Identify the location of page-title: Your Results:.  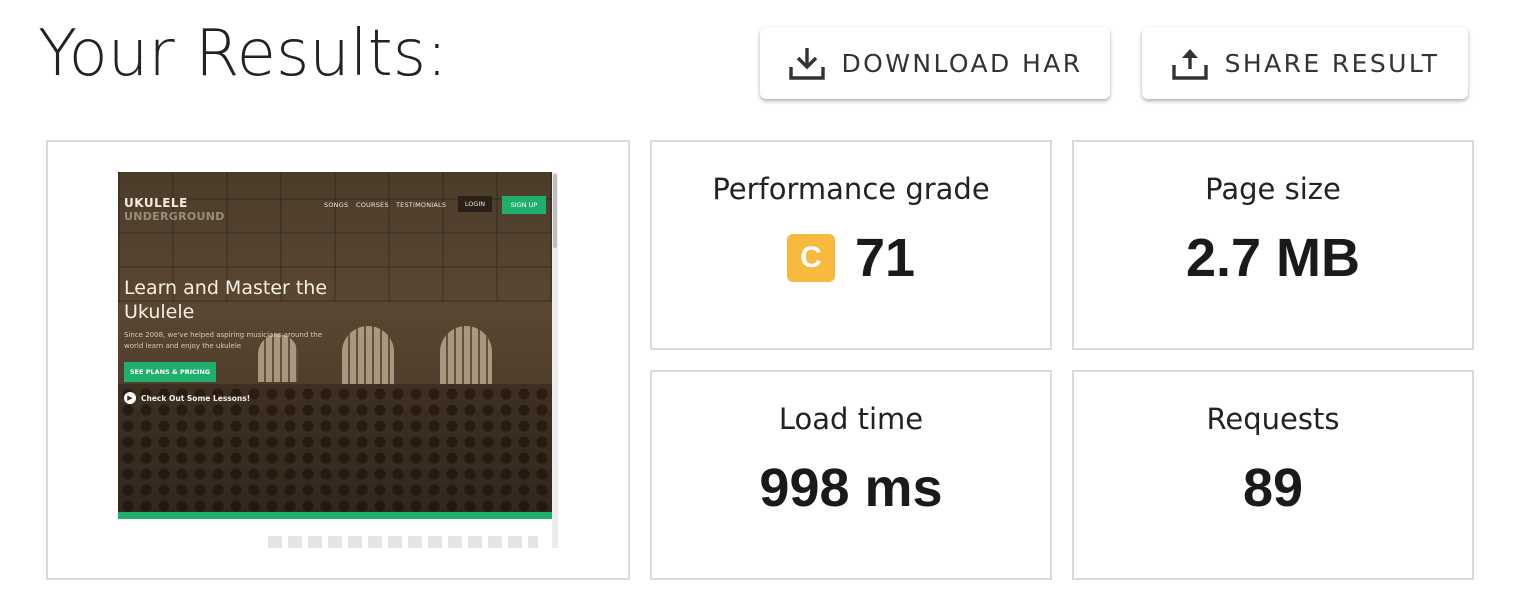
(243, 54).